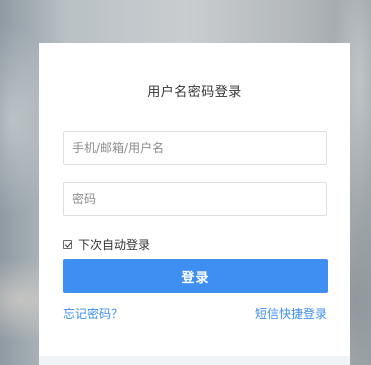 The width and height of the screenshot is (371, 365). I want to click on password-field, so click(195, 199).